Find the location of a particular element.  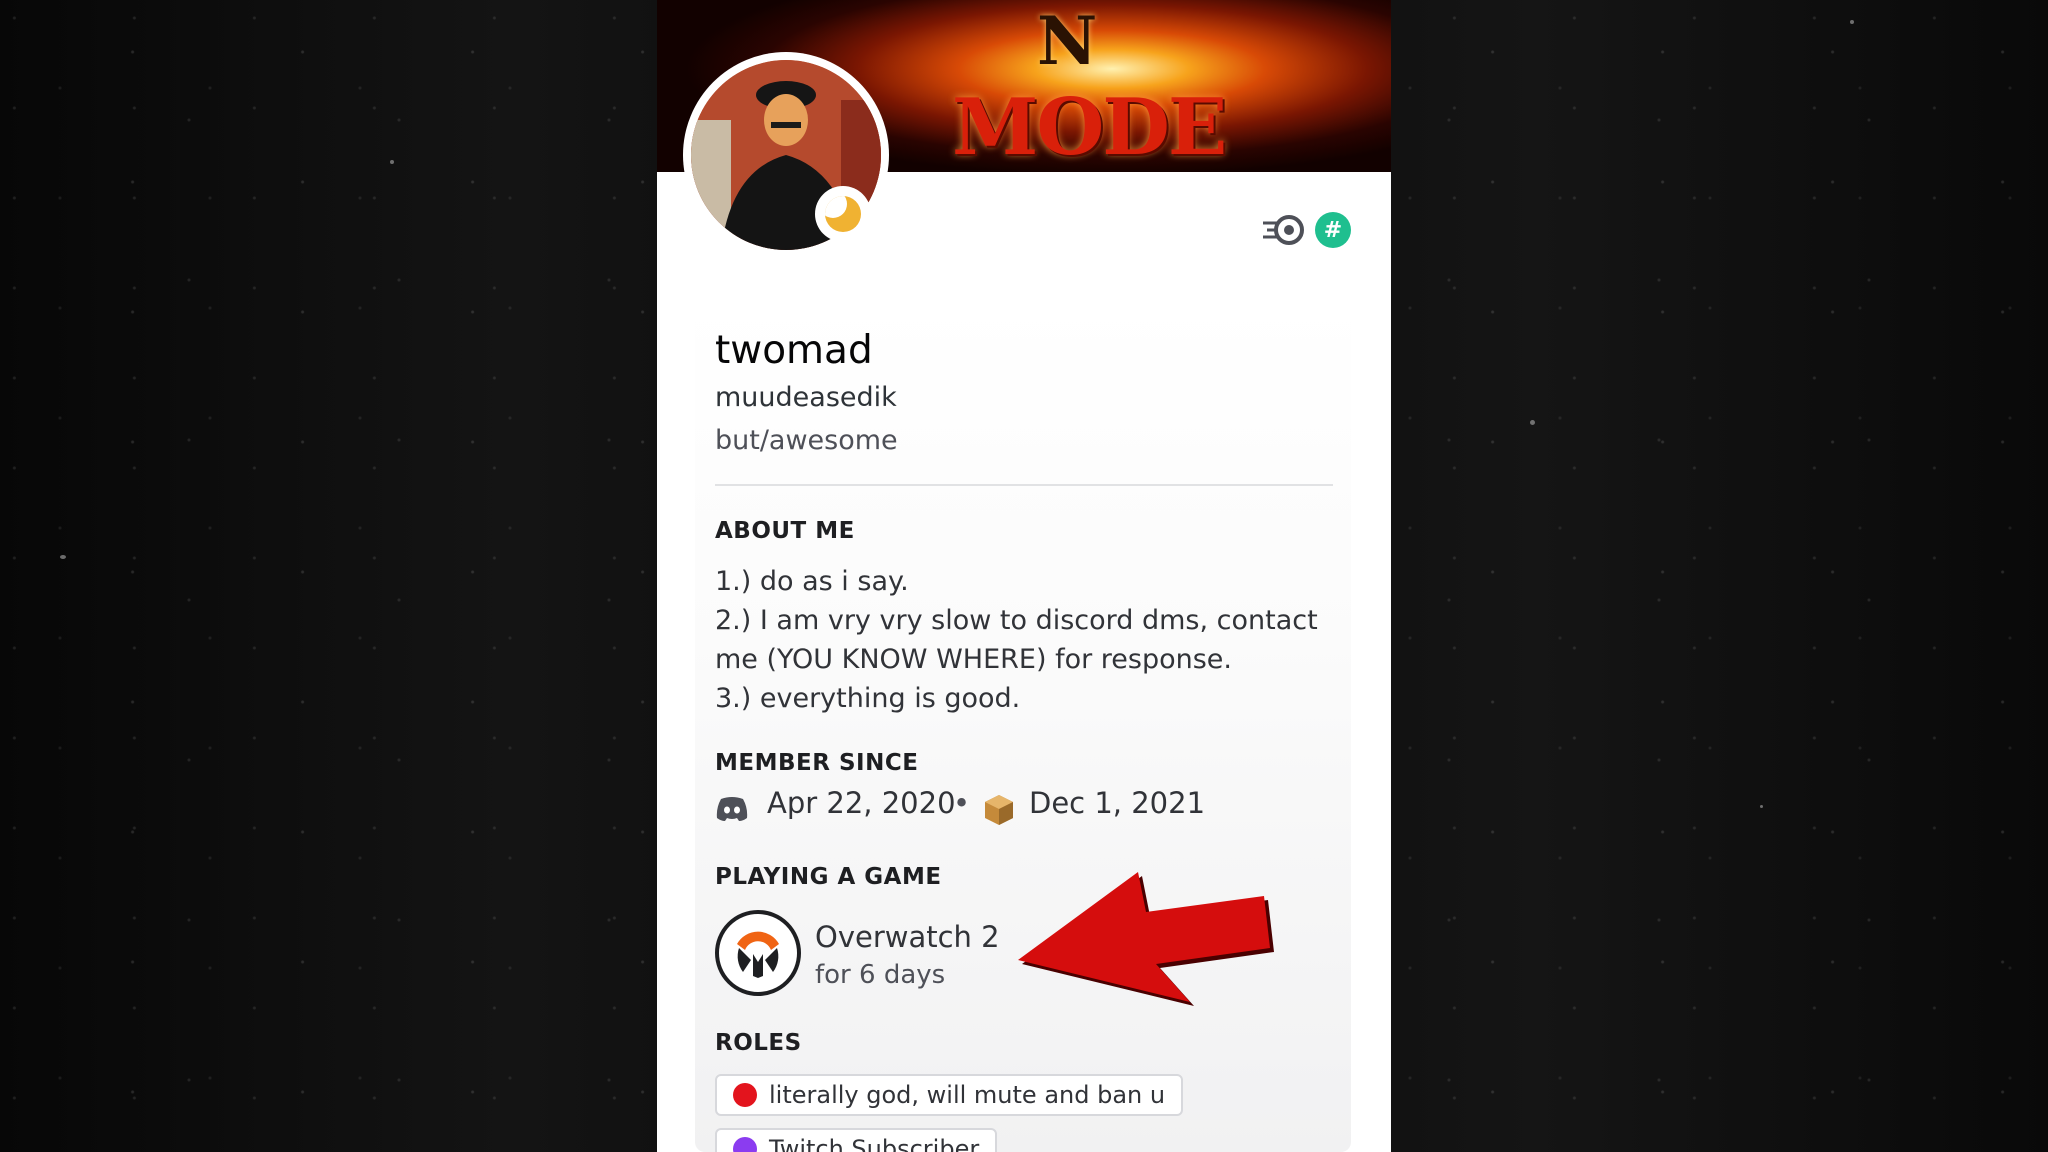

member-since-title: MEMBER SINCE is located at coordinates (817, 763).